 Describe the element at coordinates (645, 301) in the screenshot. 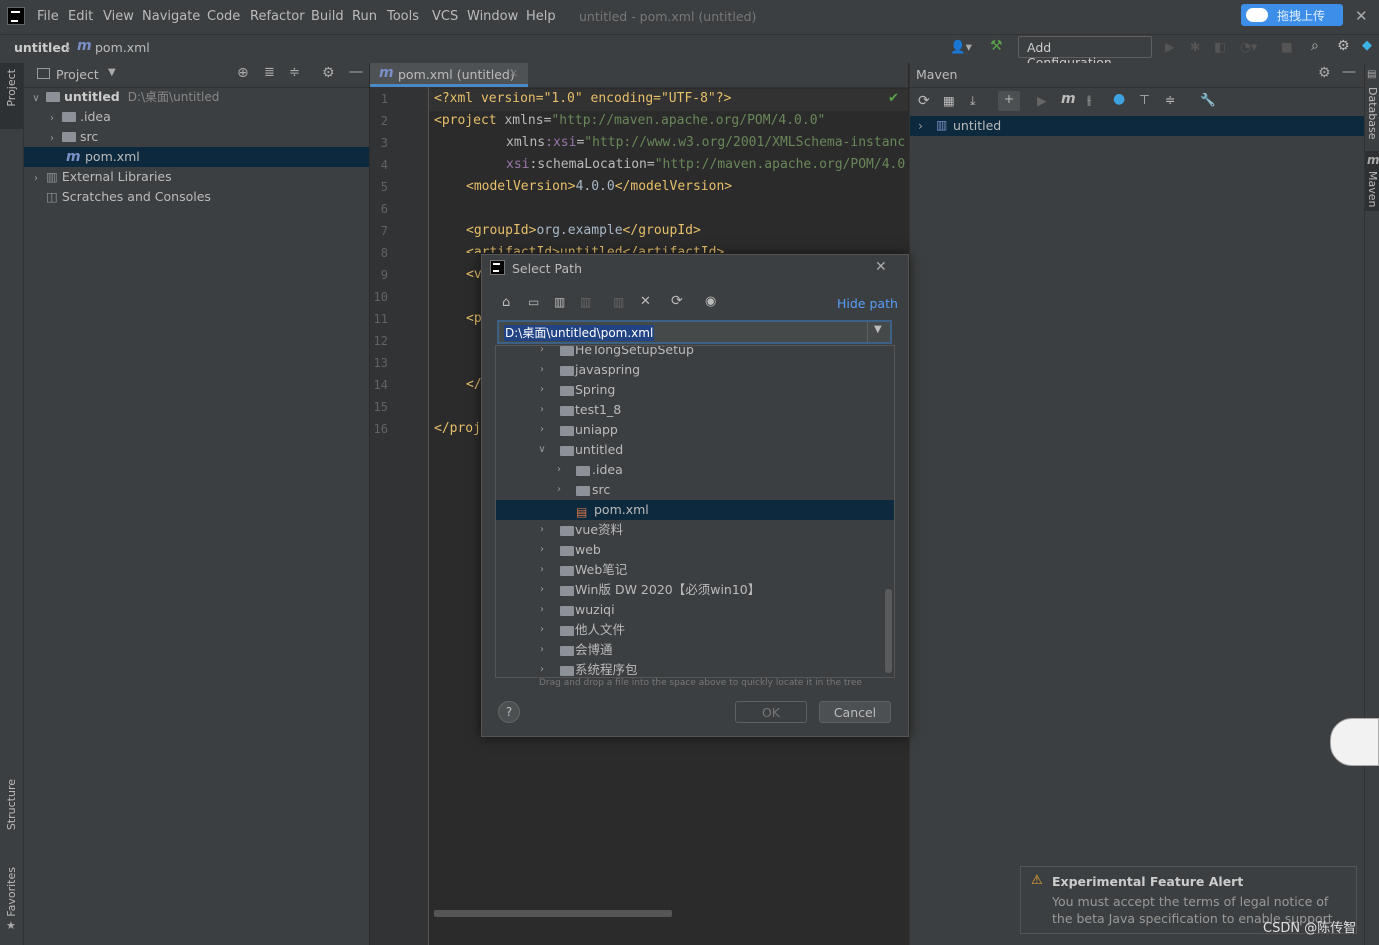

I see `delete-icon: ✕` at that location.